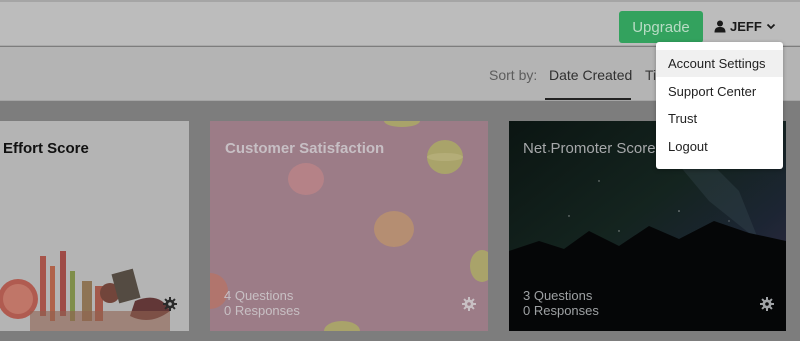  Describe the element at coordinates (719, 63) in the screenshot. I see `menu-item-account-settings: Account Settings` at that location.